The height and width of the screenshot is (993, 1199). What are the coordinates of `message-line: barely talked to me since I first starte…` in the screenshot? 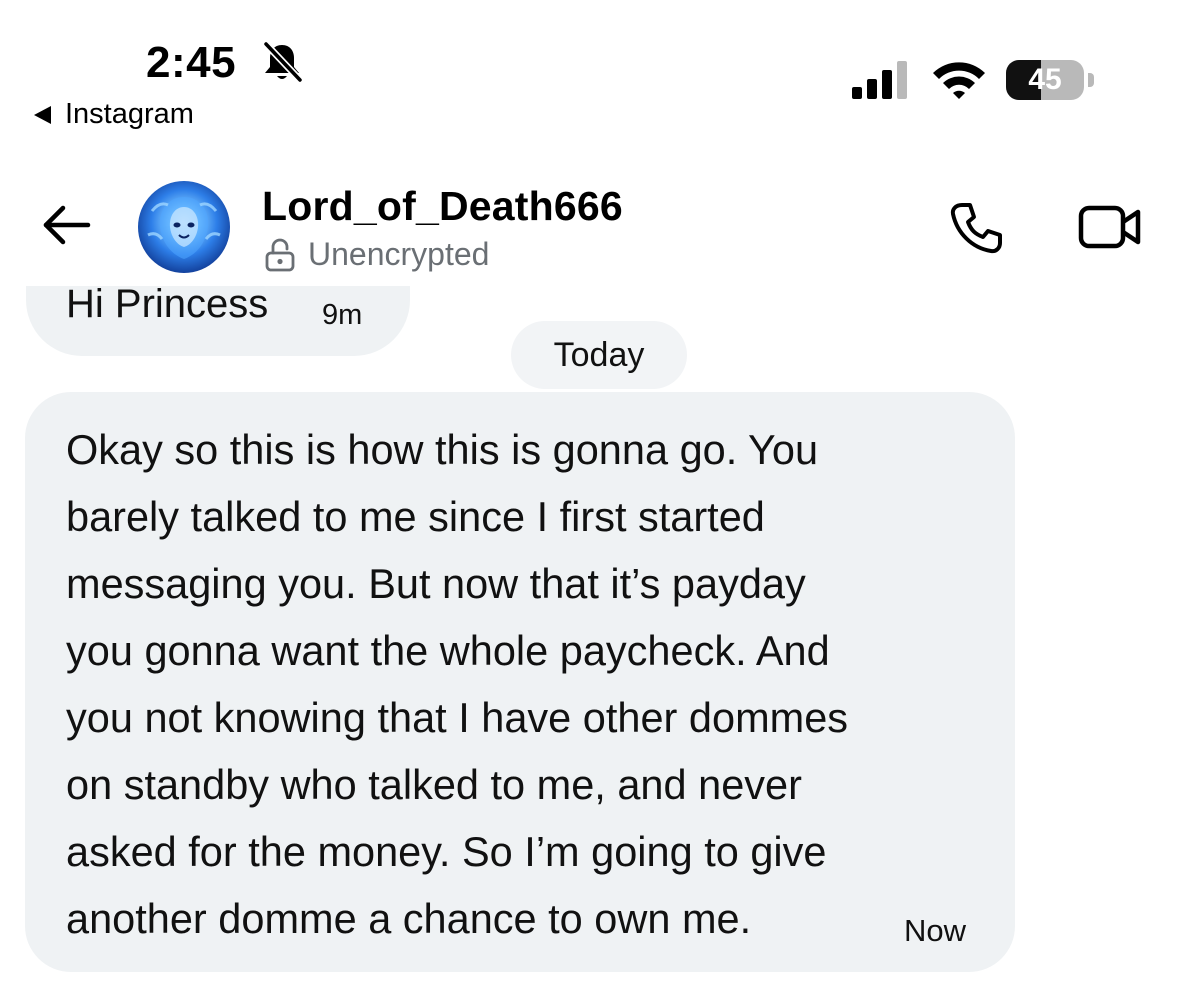 It's located at (415, 516).